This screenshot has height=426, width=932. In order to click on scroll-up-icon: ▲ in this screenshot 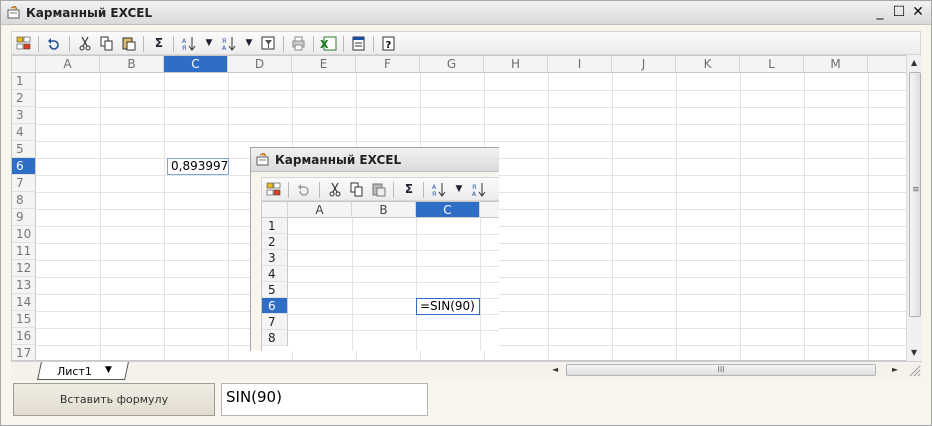, I will do `click(914, 62)`.